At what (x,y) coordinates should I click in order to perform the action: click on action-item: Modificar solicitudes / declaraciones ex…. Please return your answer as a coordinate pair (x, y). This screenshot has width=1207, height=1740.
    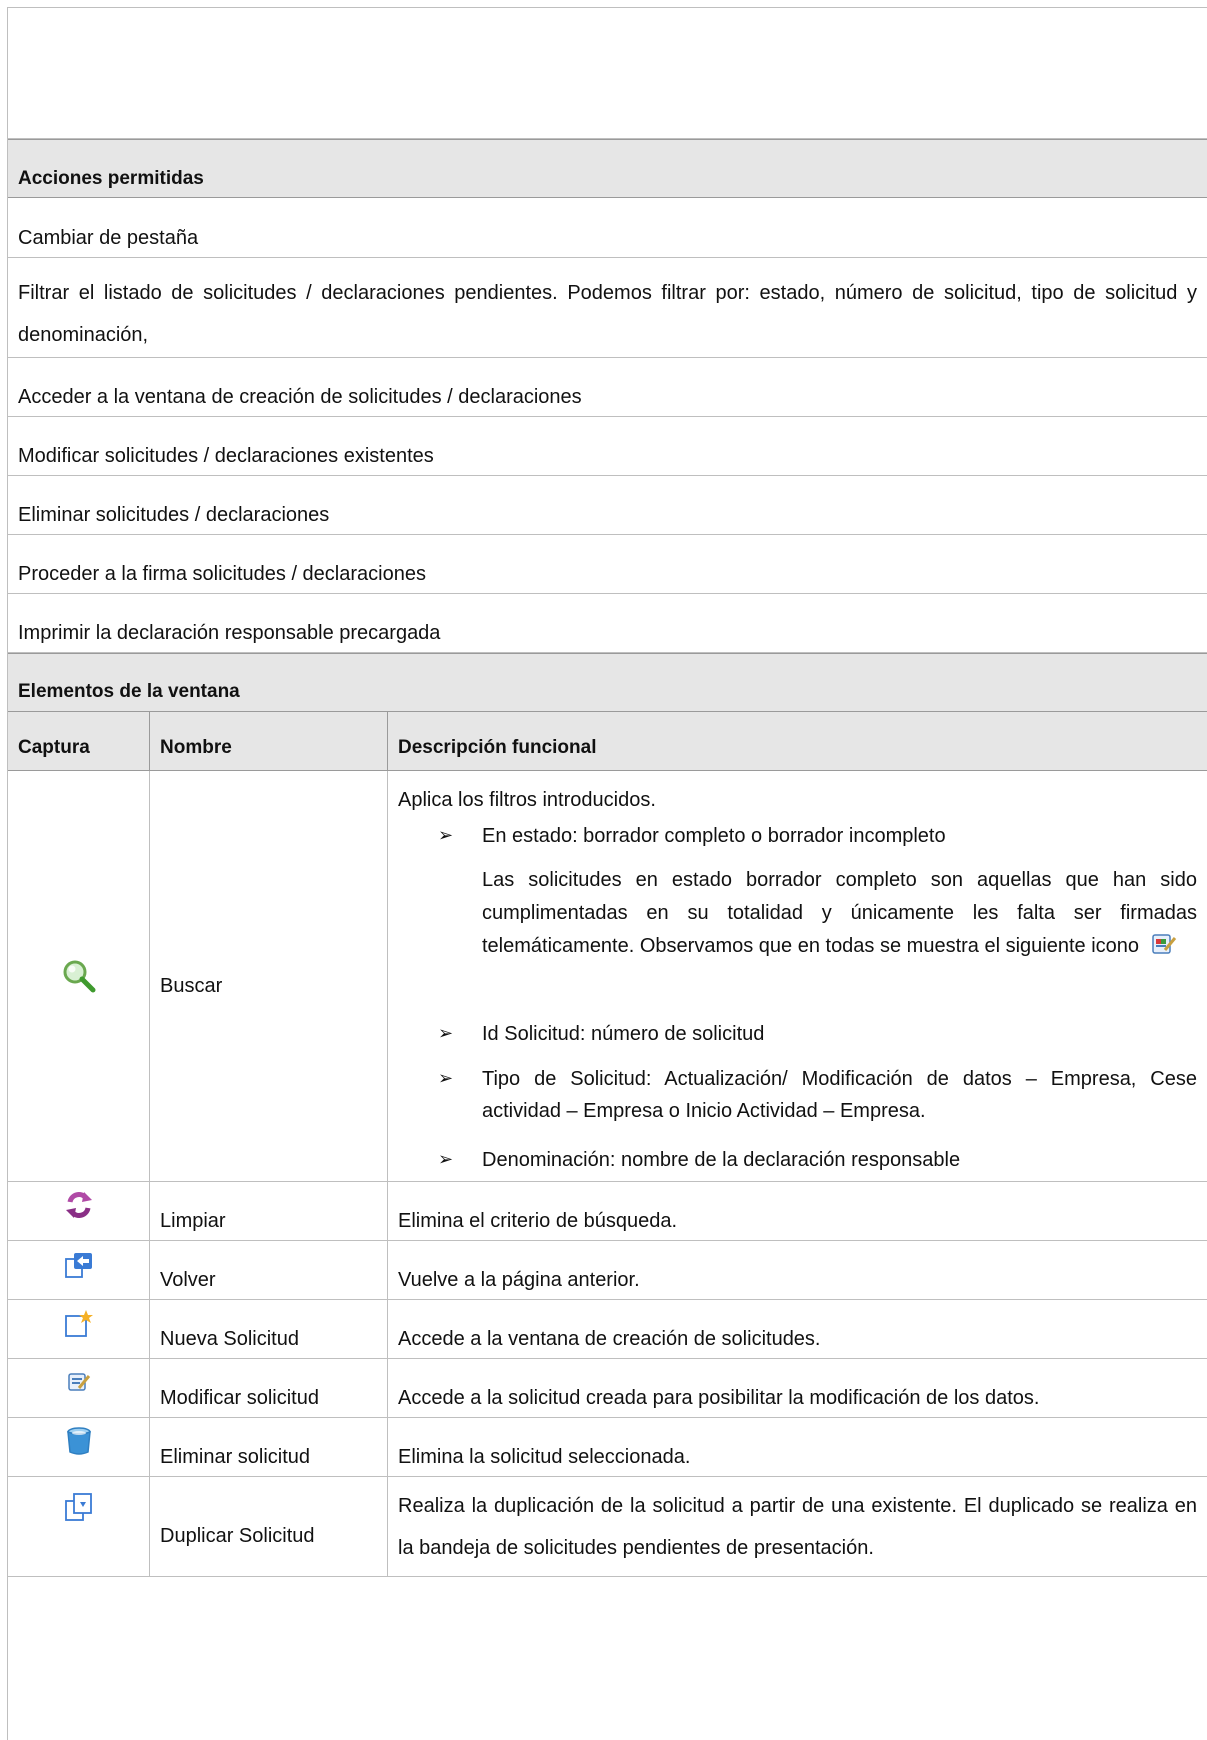
    Looking at the image, I should click on (607, 446).